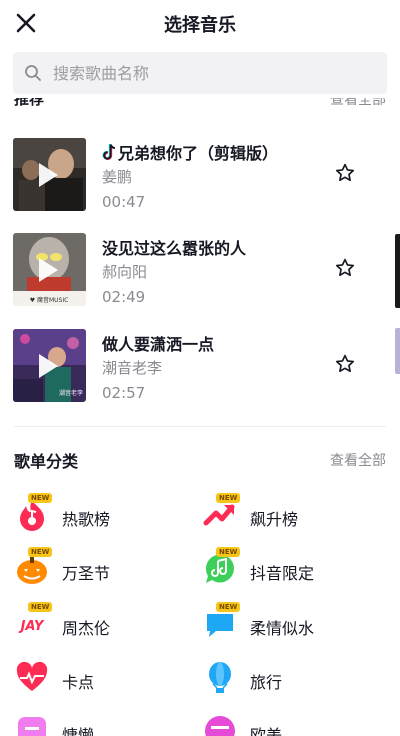  Describe the element at coordinates (29, 103) in the screenshot. I see `recommend-section-title: 推荐` at that location.